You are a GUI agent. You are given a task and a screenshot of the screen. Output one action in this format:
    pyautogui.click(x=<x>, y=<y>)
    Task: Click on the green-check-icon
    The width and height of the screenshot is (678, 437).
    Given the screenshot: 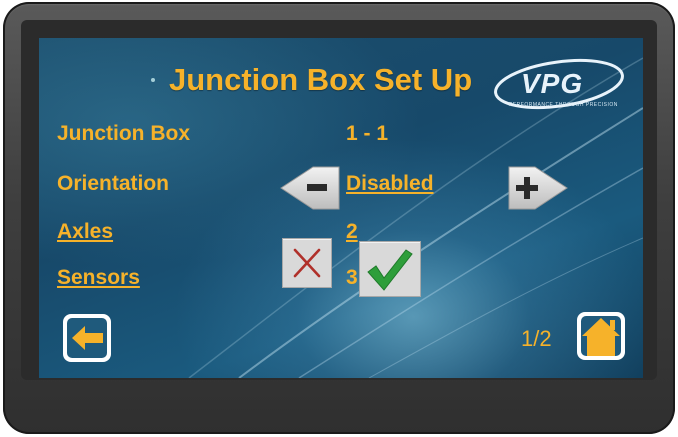 What is the action you would take?
    pyautogui.click(x=390, y=270)
    